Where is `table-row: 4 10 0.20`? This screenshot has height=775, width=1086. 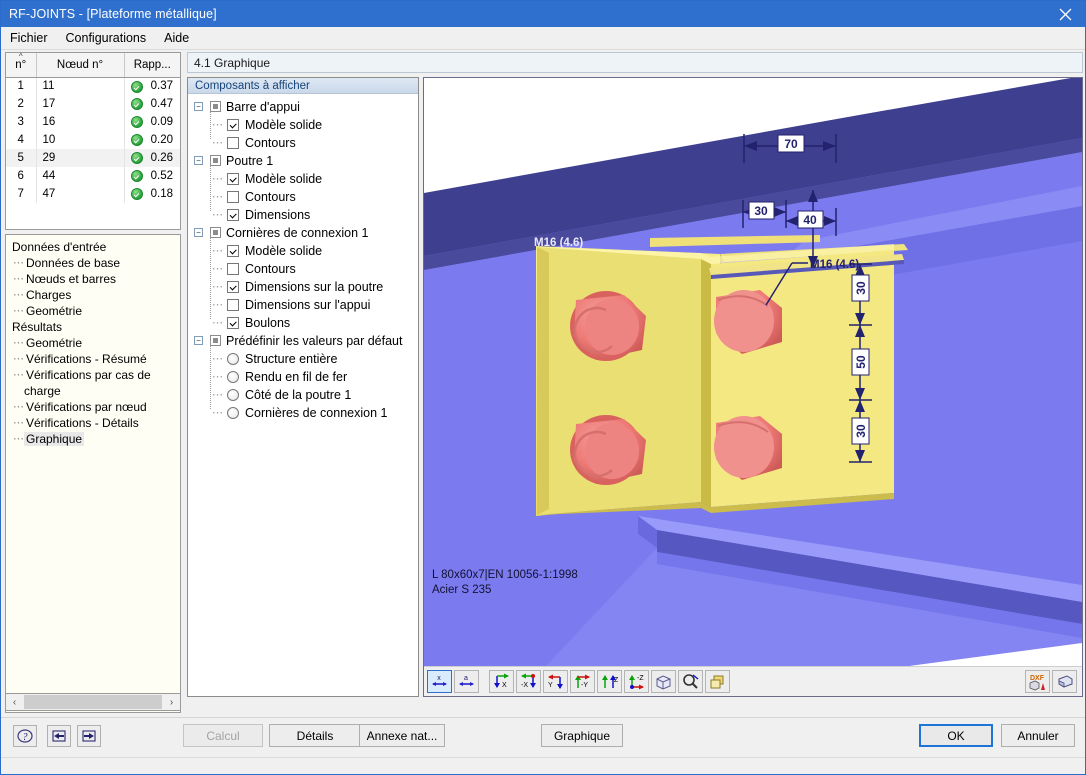
table-row: 4 10 0.20 is located at coordinates (93, 140).